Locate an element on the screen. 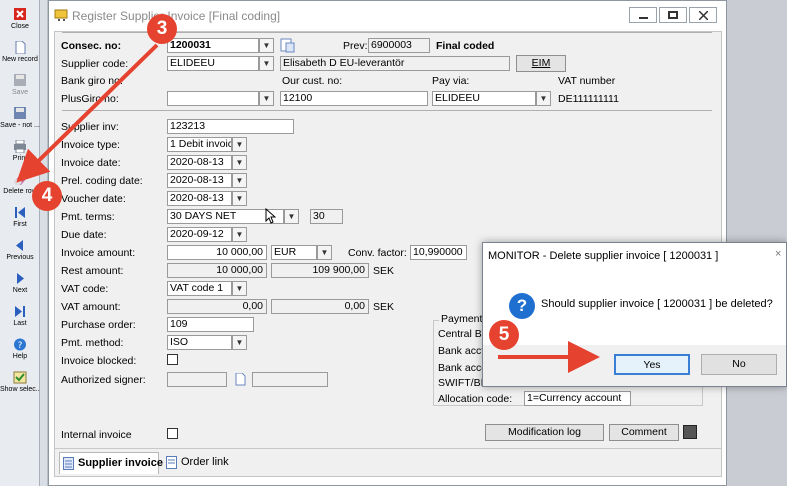 The image size is (787, 486). step-3-badge: 3 is located at coordinates (162, 29).